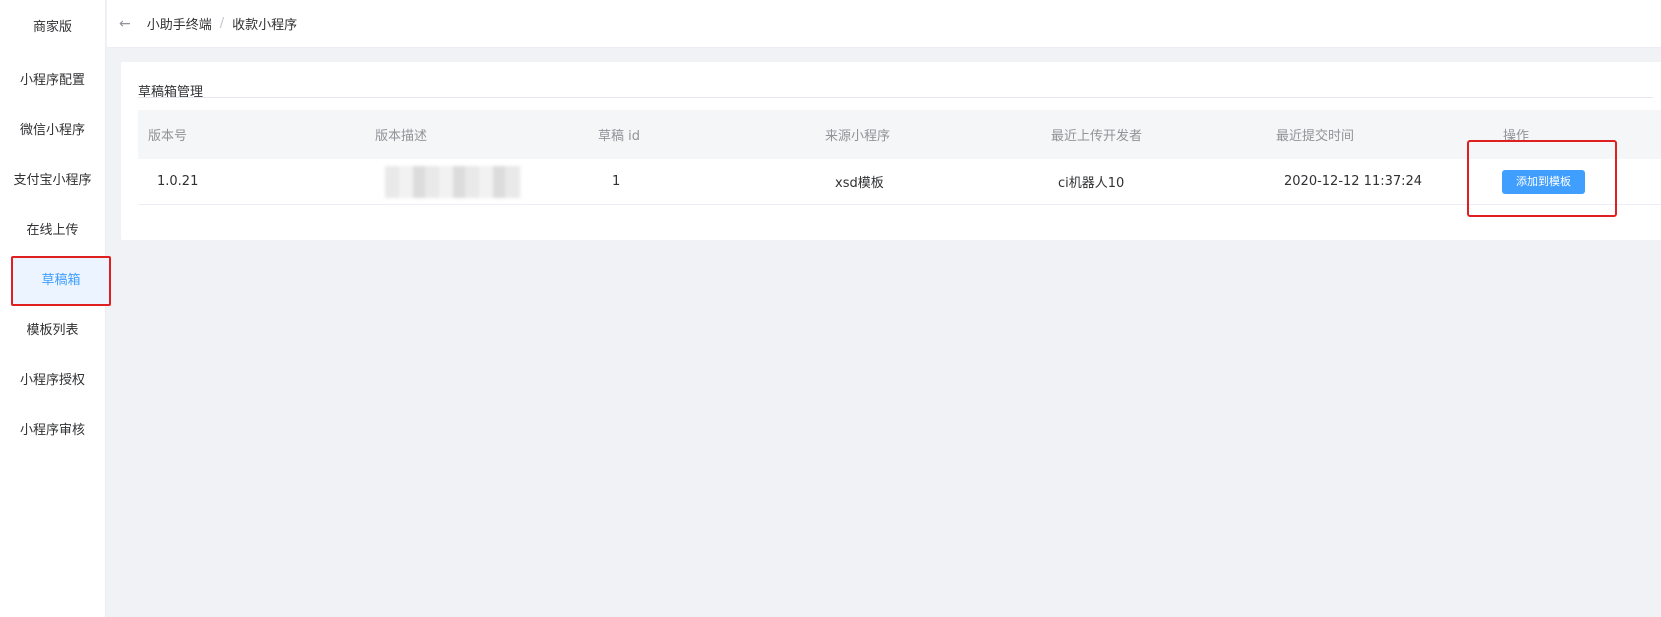  What do you see at coordinates (52, 81) in the screenshot?
I see `sidebar-item-mini-program-config: 小程序配置` at bounding box center [52, 81].